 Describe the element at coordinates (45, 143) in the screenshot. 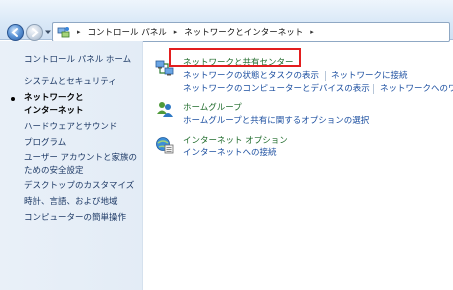

I see `sidebar-item-programs: プログラム` at that location.